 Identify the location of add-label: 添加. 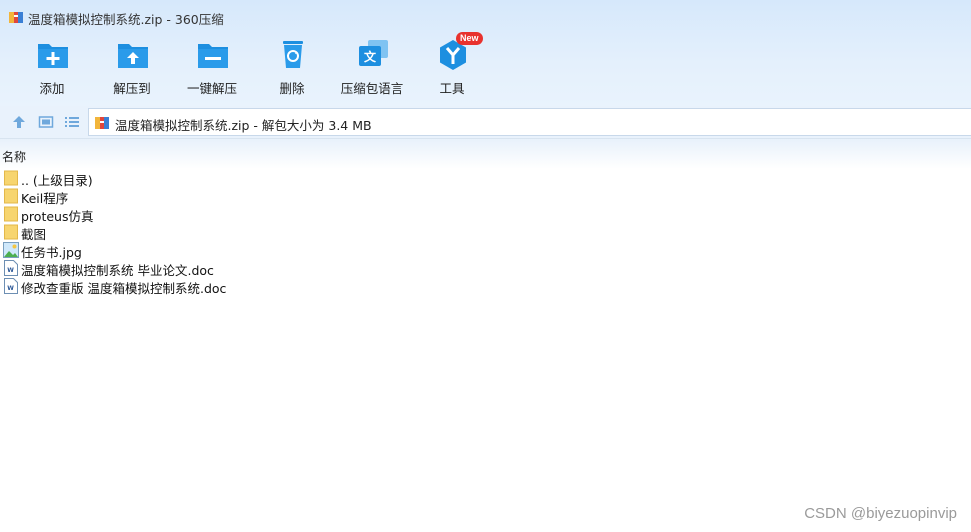
(52, 88).